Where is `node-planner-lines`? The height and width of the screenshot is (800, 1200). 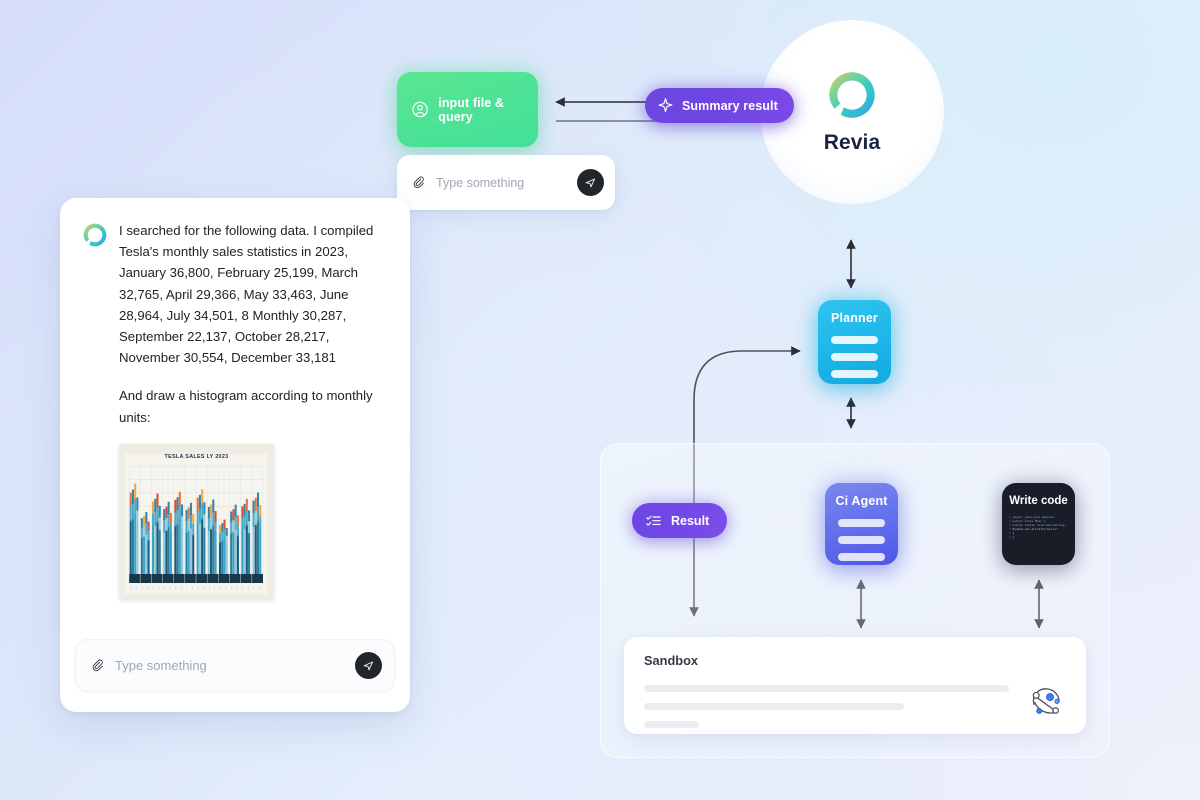
node-planner-lines is located at coordinates (854, 357).